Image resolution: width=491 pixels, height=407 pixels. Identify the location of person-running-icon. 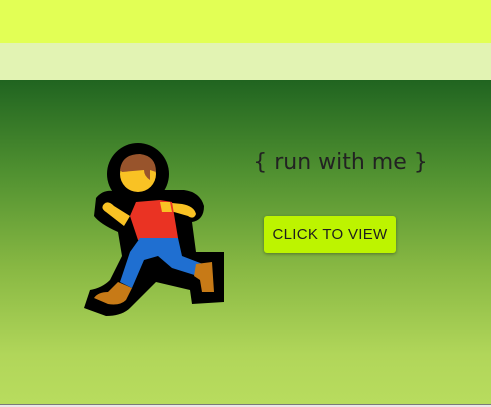
(153, 230).